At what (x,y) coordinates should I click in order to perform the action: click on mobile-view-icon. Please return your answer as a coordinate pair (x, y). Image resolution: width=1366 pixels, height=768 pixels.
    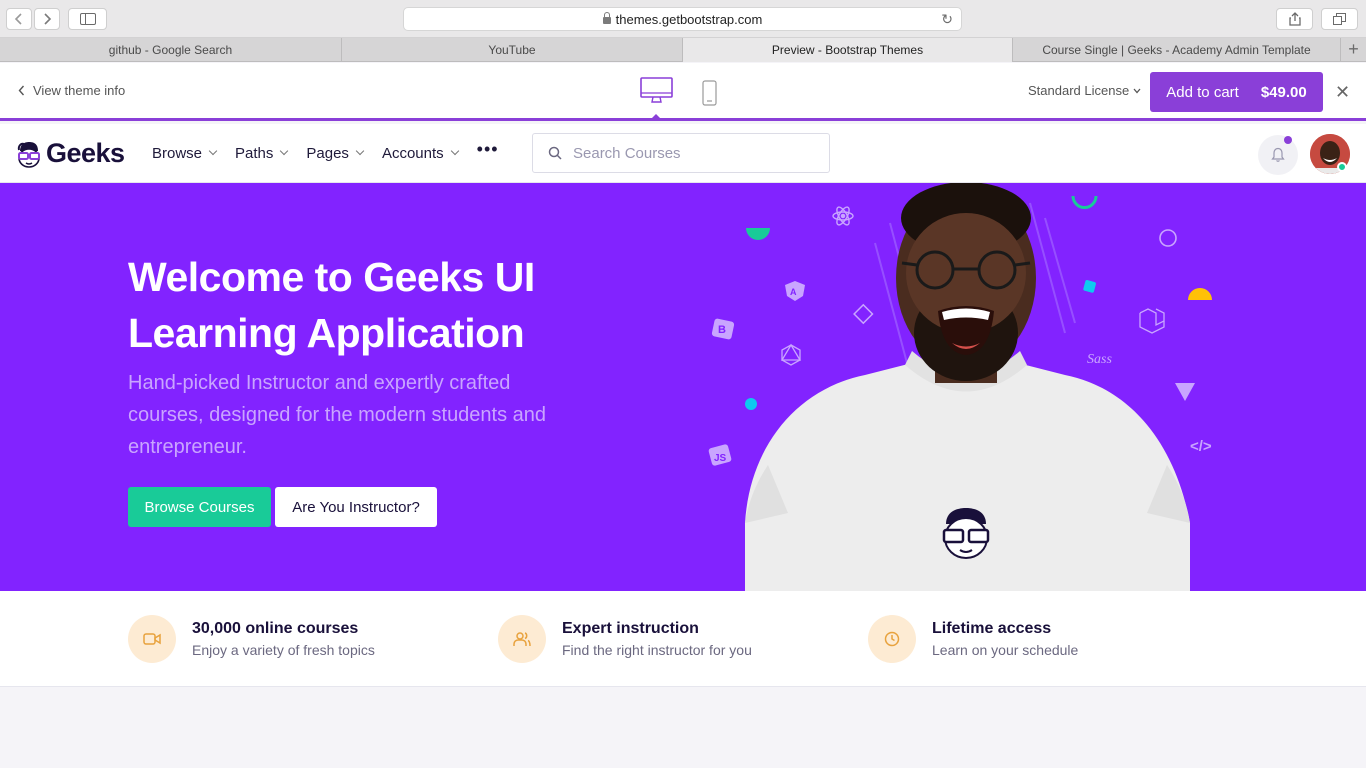
    Looking at the image, I should click on (709, 93).